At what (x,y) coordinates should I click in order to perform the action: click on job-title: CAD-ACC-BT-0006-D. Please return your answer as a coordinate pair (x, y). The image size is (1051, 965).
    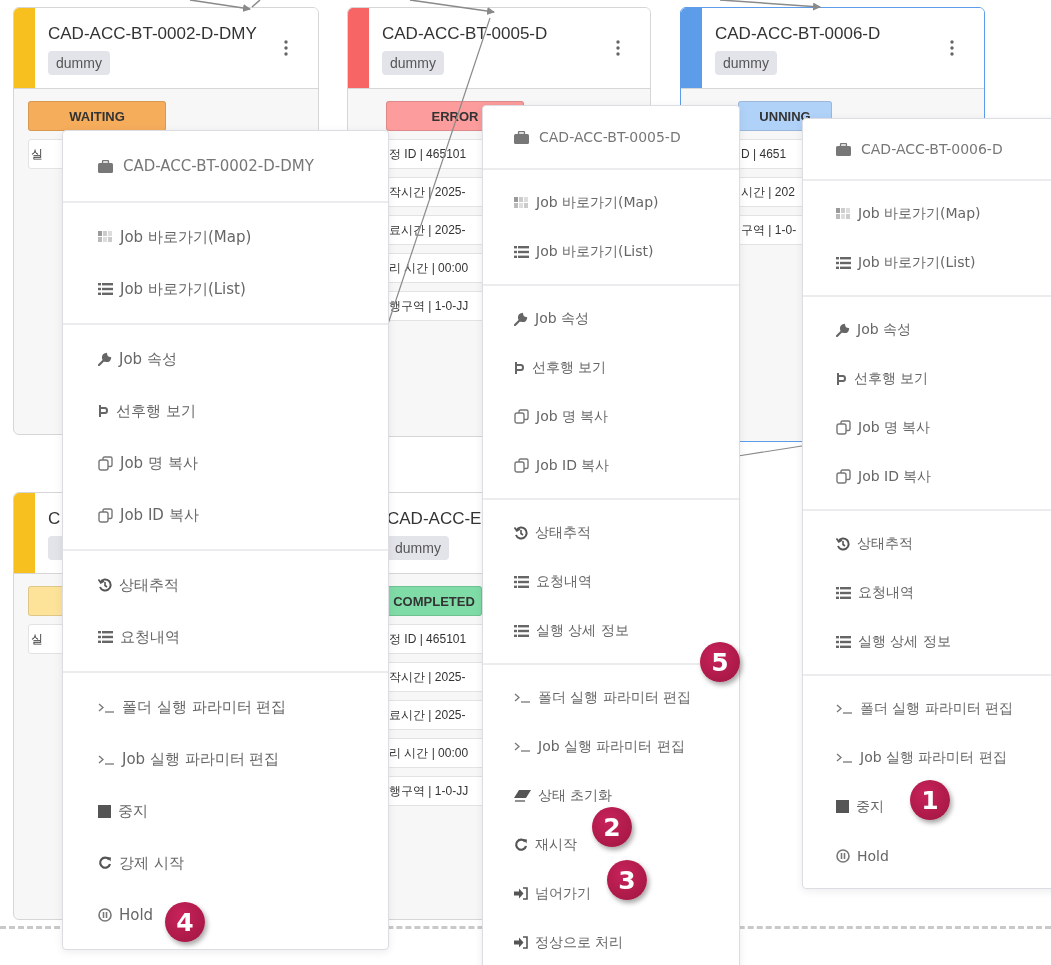
    Looking at the image, I should click on (798, 34).